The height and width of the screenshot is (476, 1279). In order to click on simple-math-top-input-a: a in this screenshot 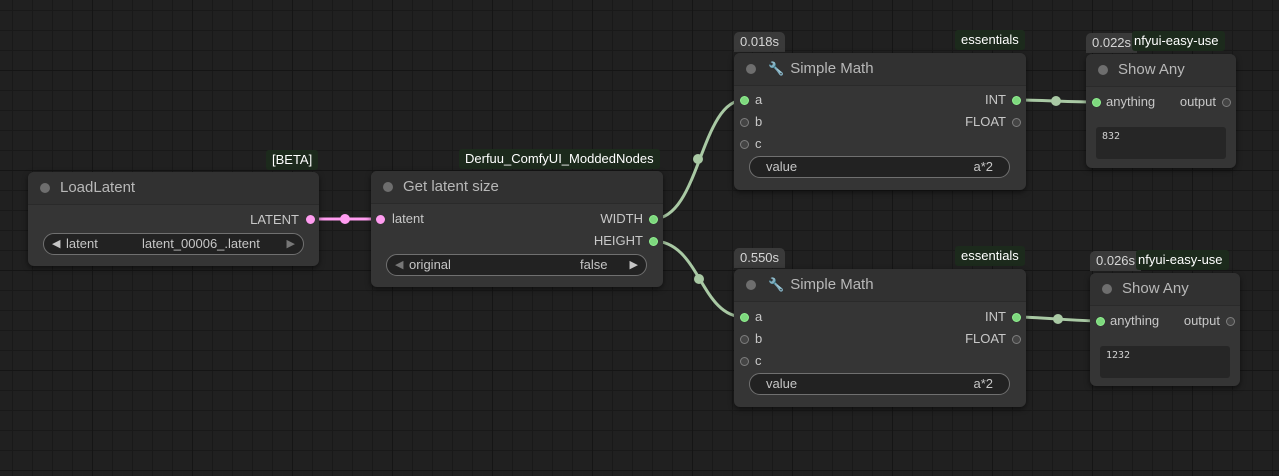, I will do `click(758, 100)`.